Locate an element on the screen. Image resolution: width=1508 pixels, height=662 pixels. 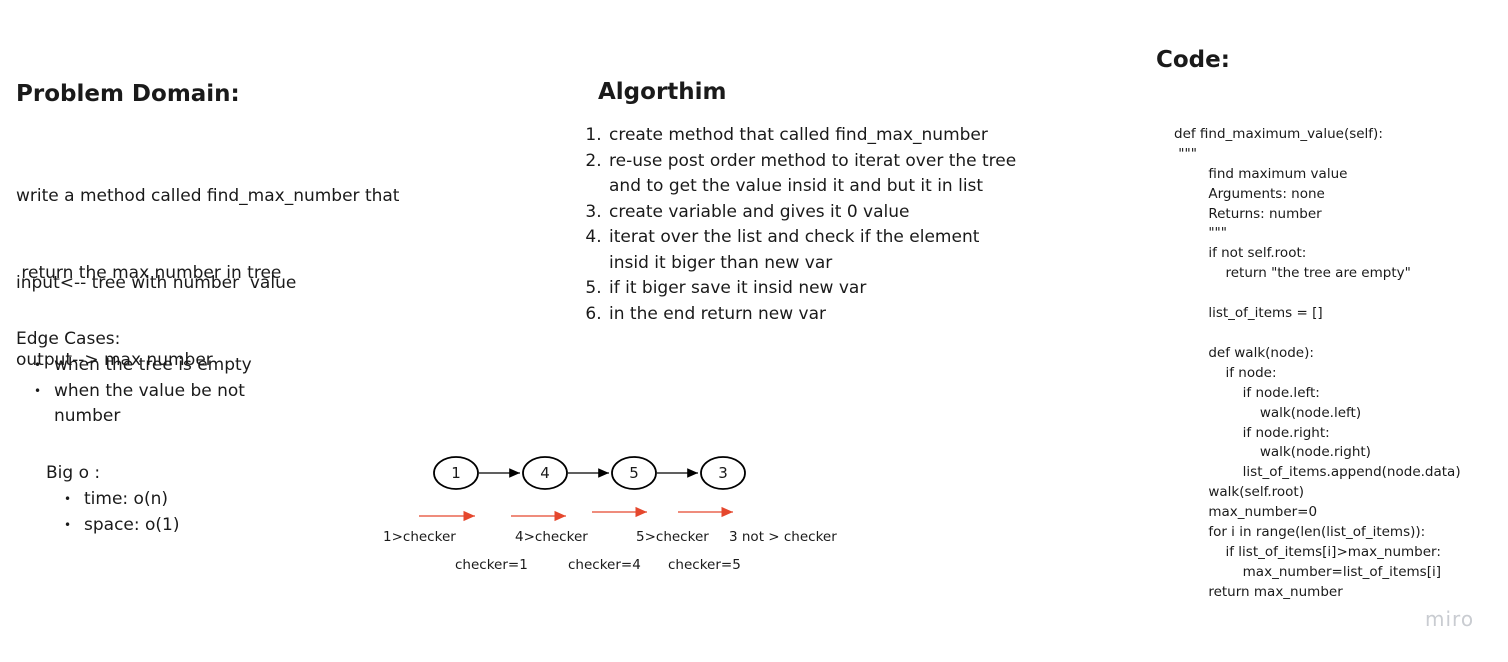
code-line: if node.left: is located at coordinates (1247, 392).